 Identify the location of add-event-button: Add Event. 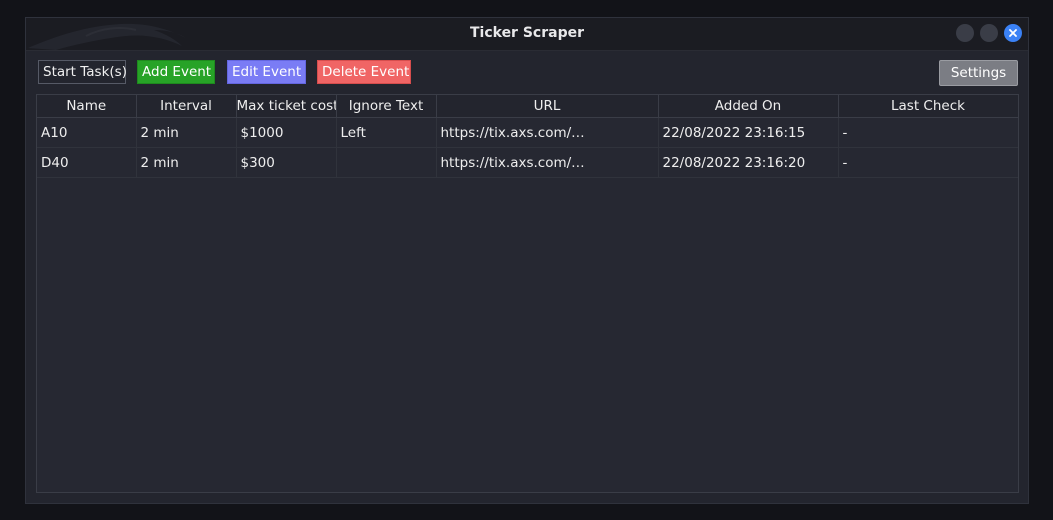
(176, 72).